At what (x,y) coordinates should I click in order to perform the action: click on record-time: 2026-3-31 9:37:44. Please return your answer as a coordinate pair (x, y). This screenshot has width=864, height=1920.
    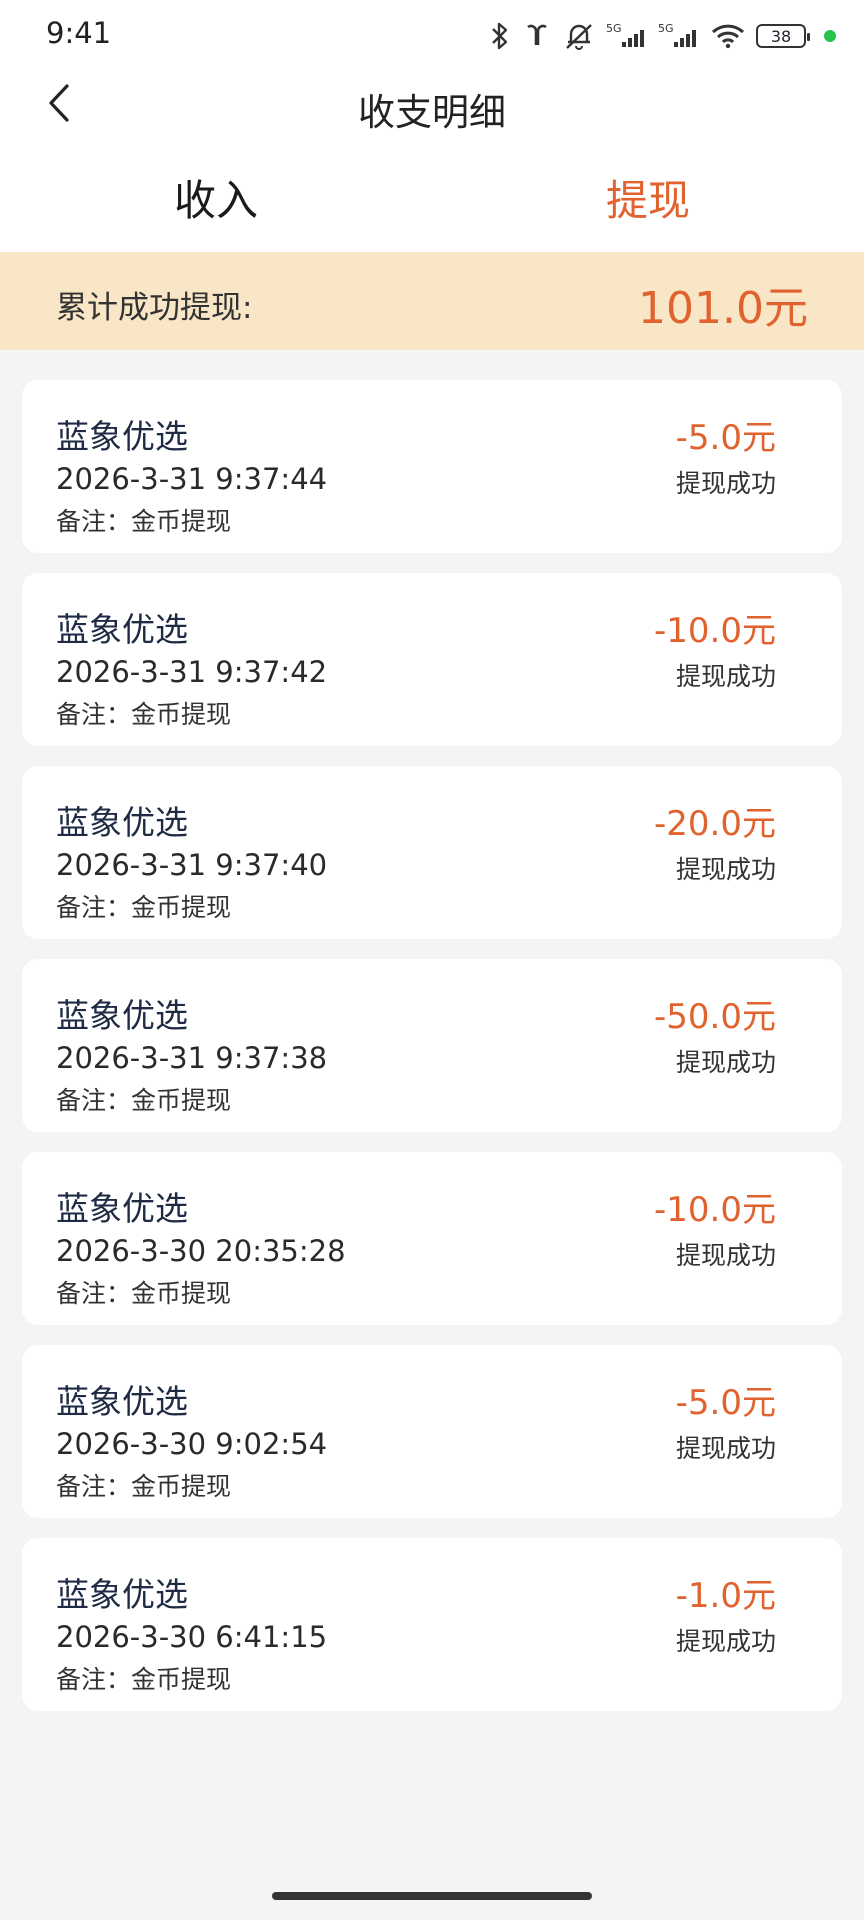
    Looking at the image, I should click on (192, 479).